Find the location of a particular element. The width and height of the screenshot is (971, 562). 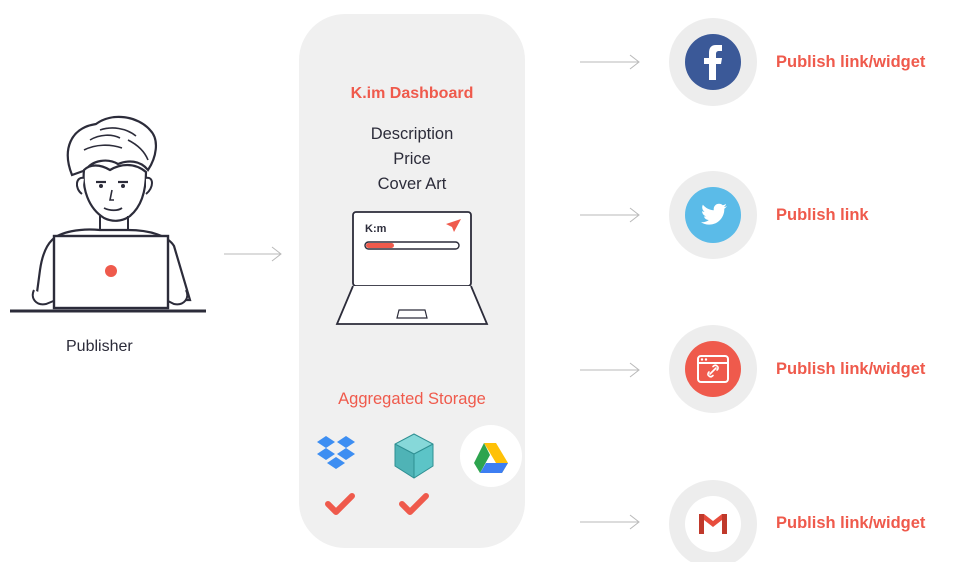

website-publish-label: Publish link/widget is located at coordinates (851, 369).